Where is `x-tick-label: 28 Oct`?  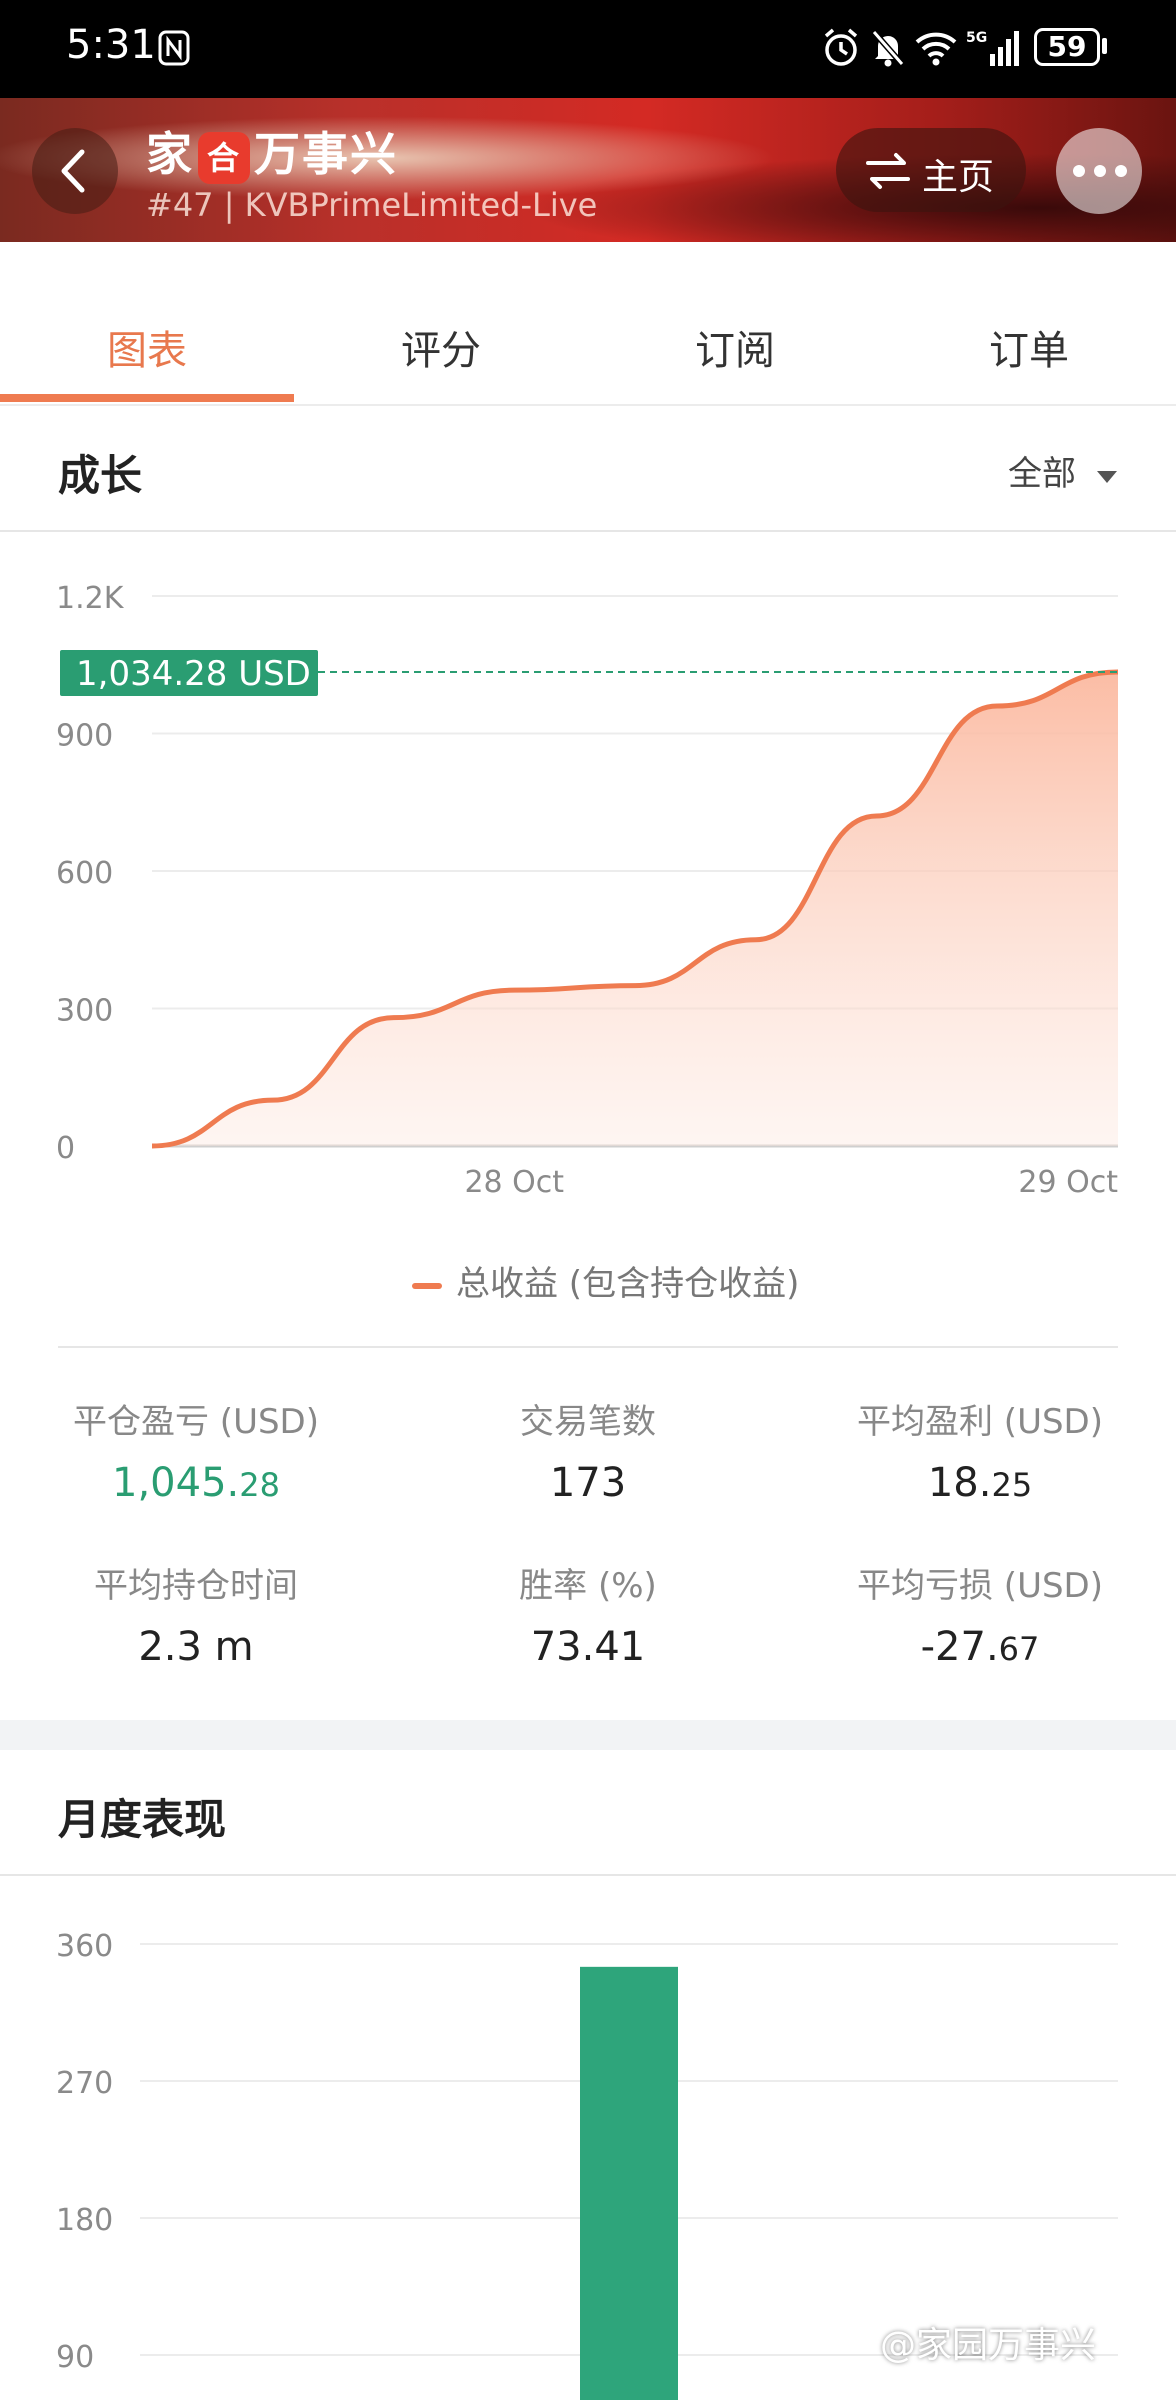 x-tick-label: 28 Oct is located at coordinates (514, 1182).